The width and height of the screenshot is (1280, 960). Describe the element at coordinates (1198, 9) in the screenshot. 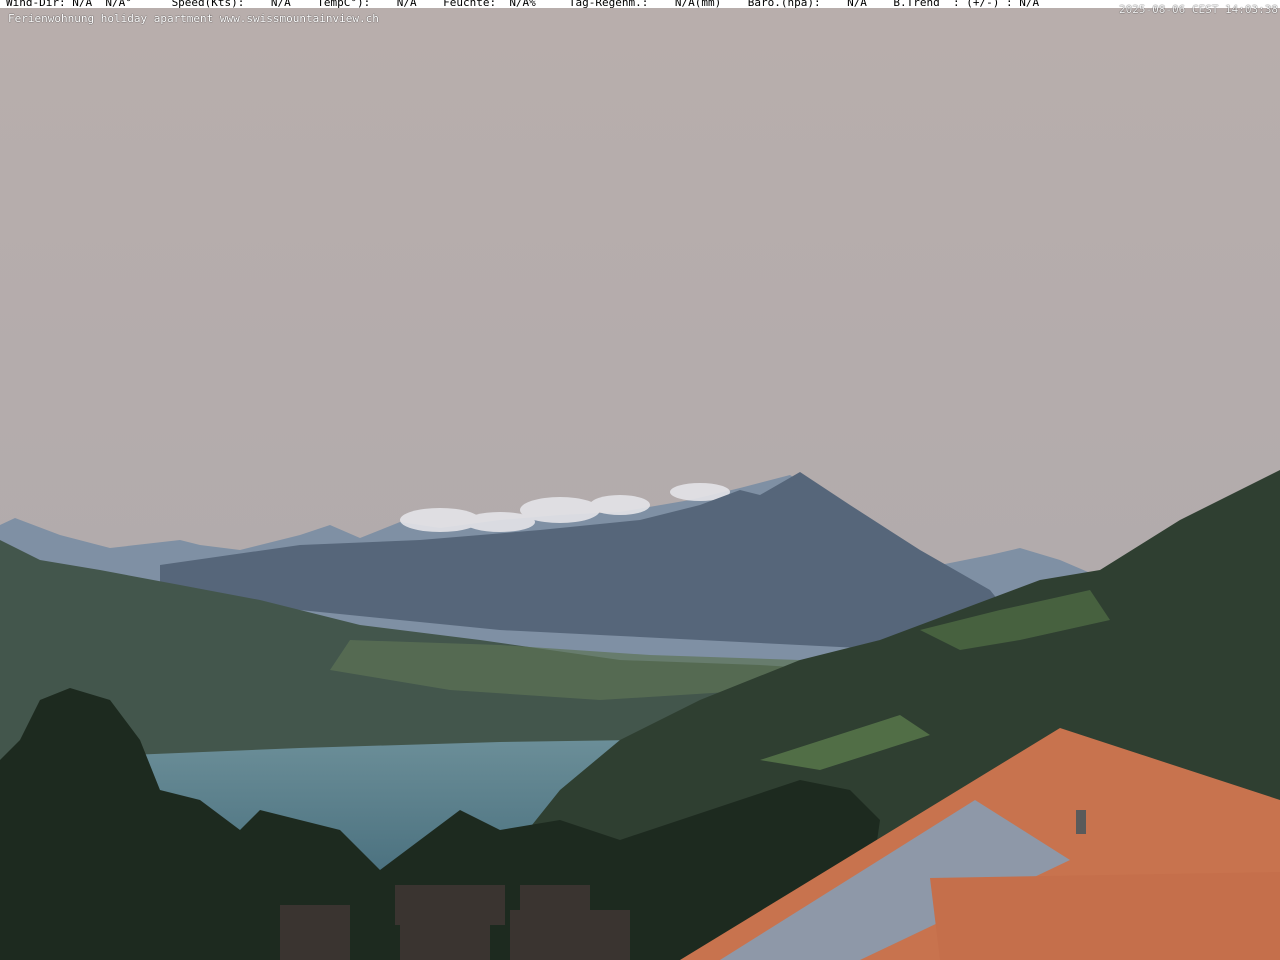

I see `timestamp: 2025-08-06 CEST 14:03:38` at that location.